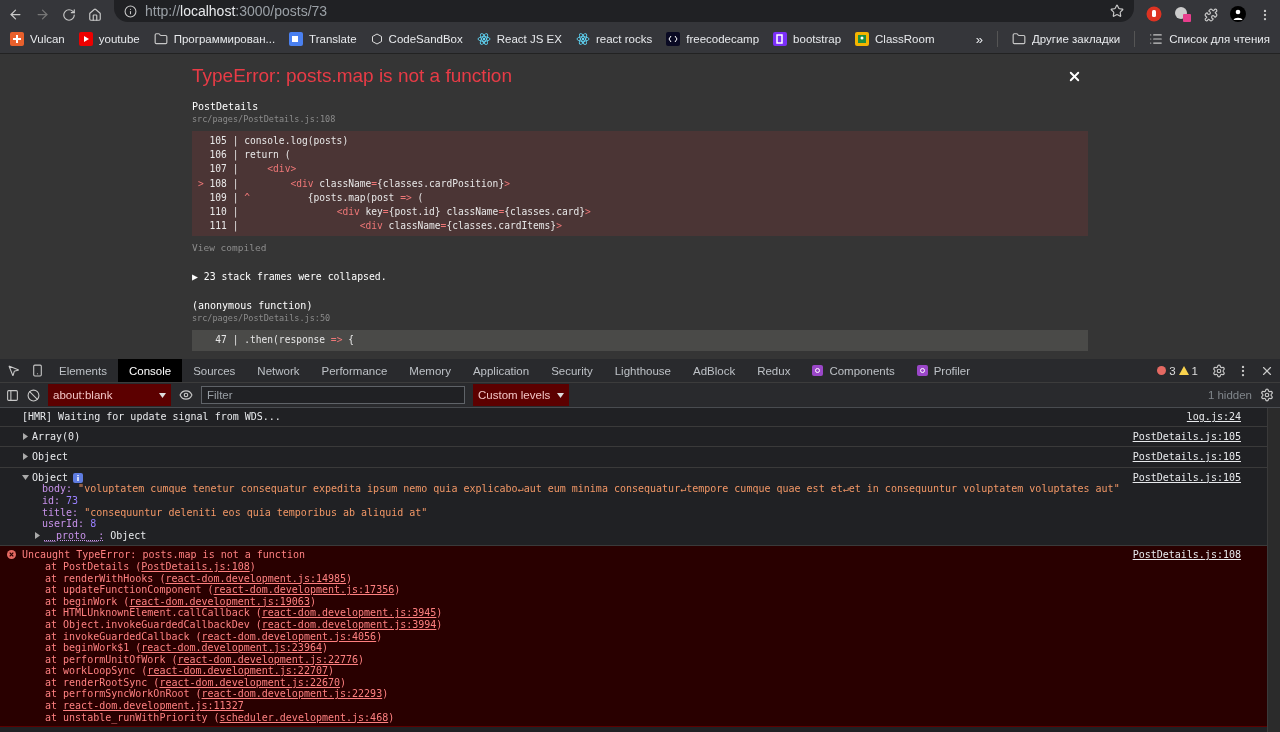 This screenshot has width=1280, height=732. I want to click on property-name: id:, so click(51, 500).